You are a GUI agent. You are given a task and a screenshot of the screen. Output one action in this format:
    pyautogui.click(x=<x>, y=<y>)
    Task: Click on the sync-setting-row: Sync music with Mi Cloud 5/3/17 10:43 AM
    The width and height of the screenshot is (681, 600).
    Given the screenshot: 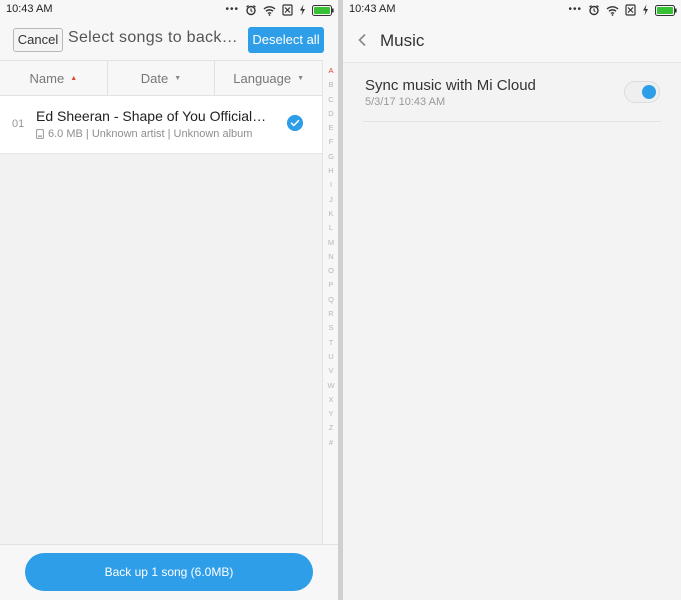 What is the action you would take?
    pyautogui.click(x=512, y=93)
    